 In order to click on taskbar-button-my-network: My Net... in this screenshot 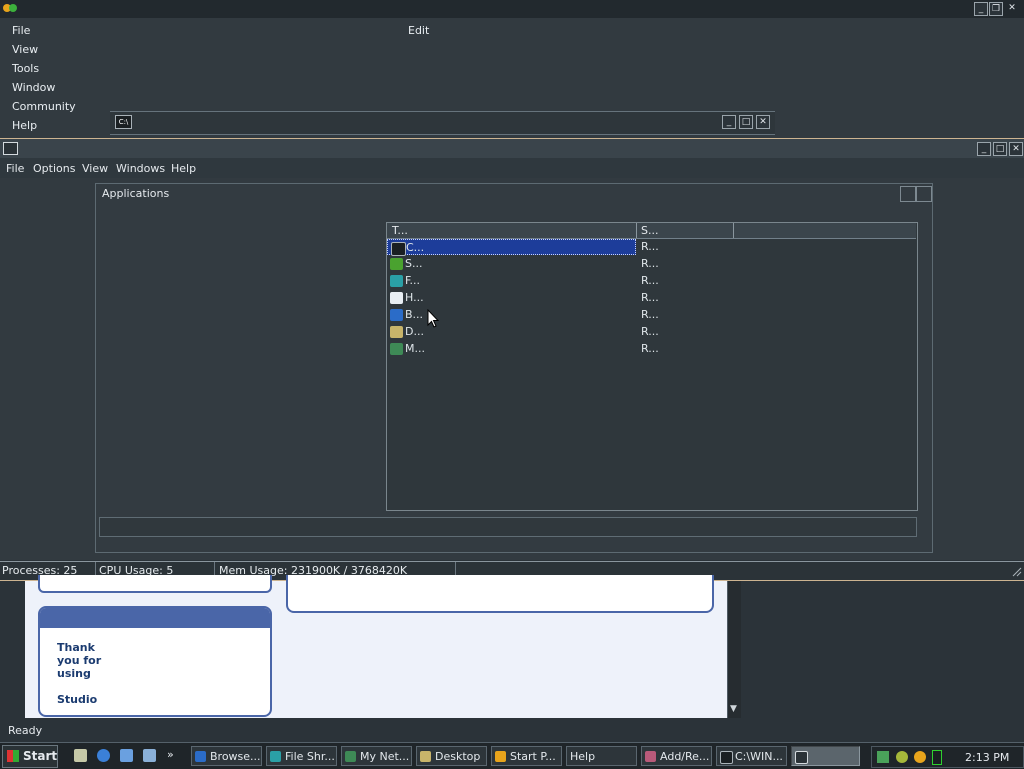, I will do `click(376, 756)`.